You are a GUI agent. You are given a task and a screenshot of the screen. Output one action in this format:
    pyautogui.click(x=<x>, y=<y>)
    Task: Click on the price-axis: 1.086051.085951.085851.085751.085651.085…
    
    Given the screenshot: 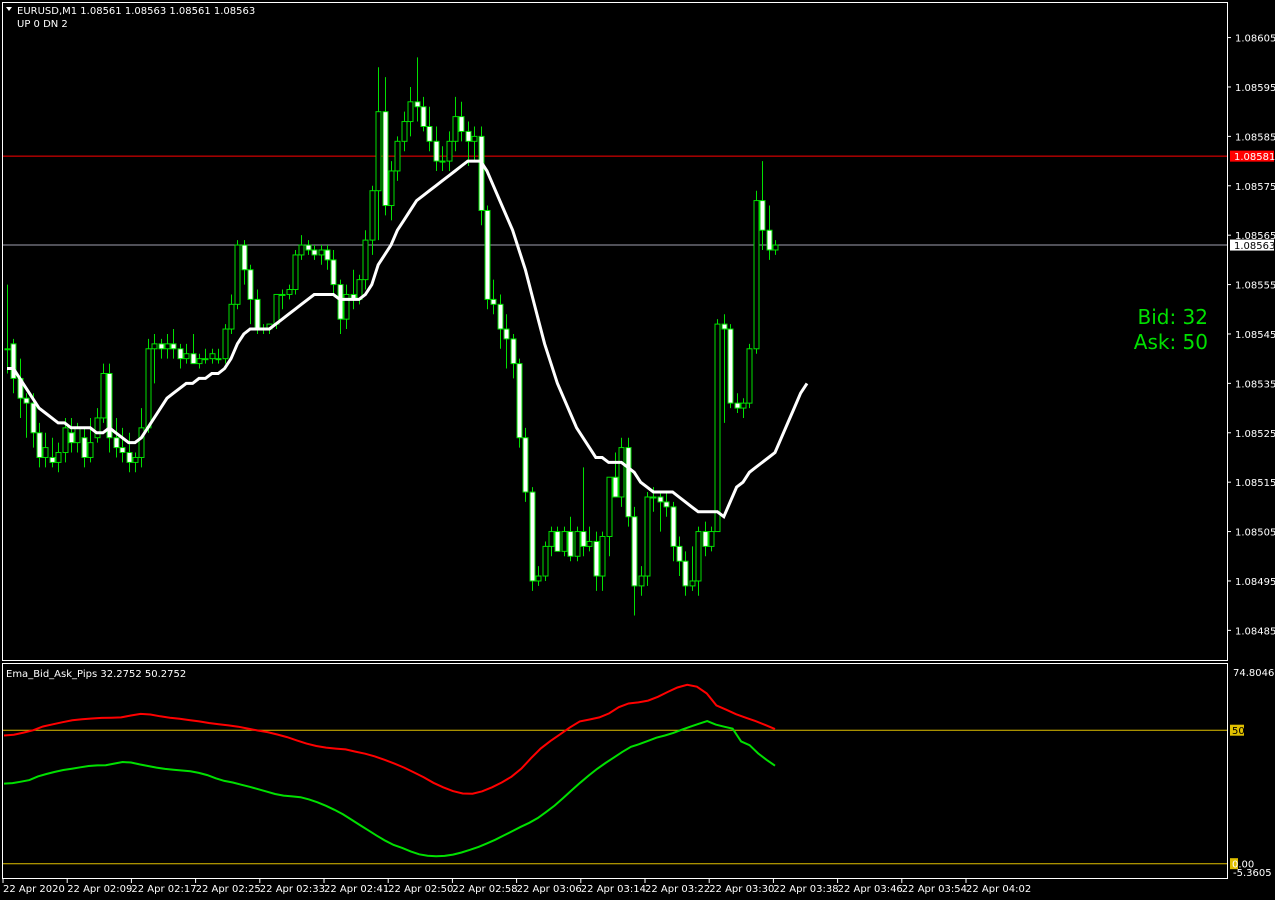 What is the action you would take?
    pyautogui.click(x=1251, y=336)
    